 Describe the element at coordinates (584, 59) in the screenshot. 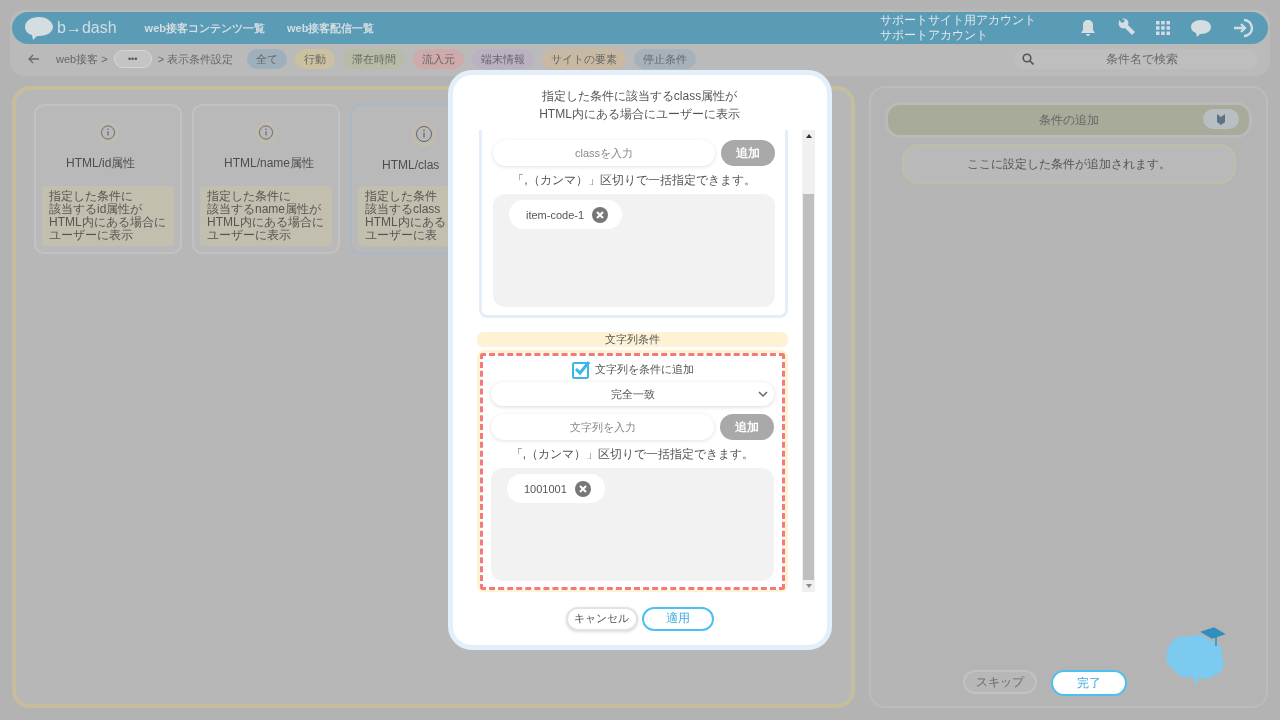

I see `filter-tab: サイトの要素` at that location.